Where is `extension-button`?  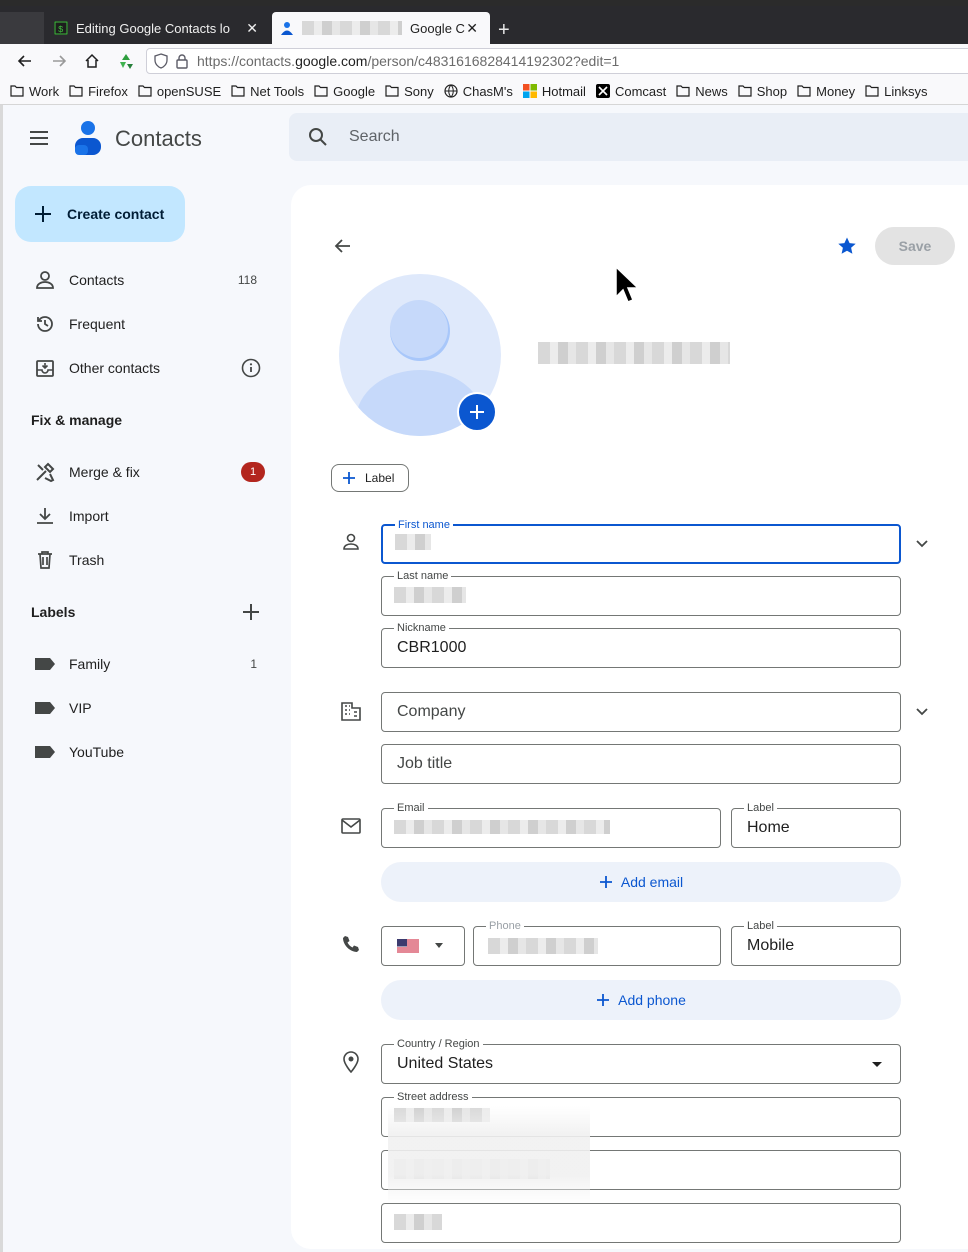 extension-button is located at coordinates (126, 61).